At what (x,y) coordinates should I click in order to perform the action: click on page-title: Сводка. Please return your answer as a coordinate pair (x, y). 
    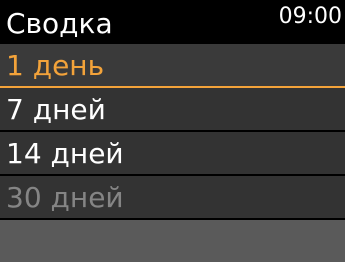
    Looking at the image, I should click on (59, 23).